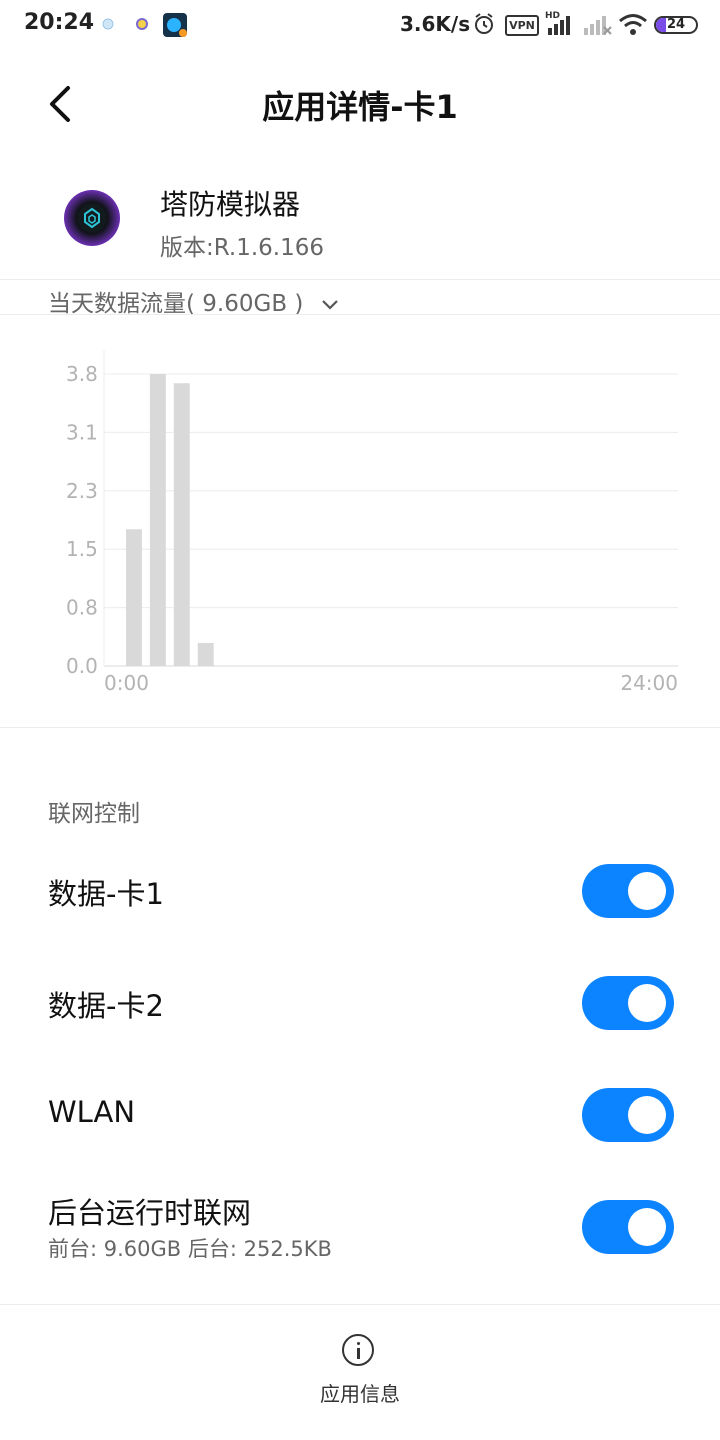  Describe the element at coordinates (360, 26) in the screenshot. I see `status-bar: 20:24 3.6K/s VPN HD 24` at that location.